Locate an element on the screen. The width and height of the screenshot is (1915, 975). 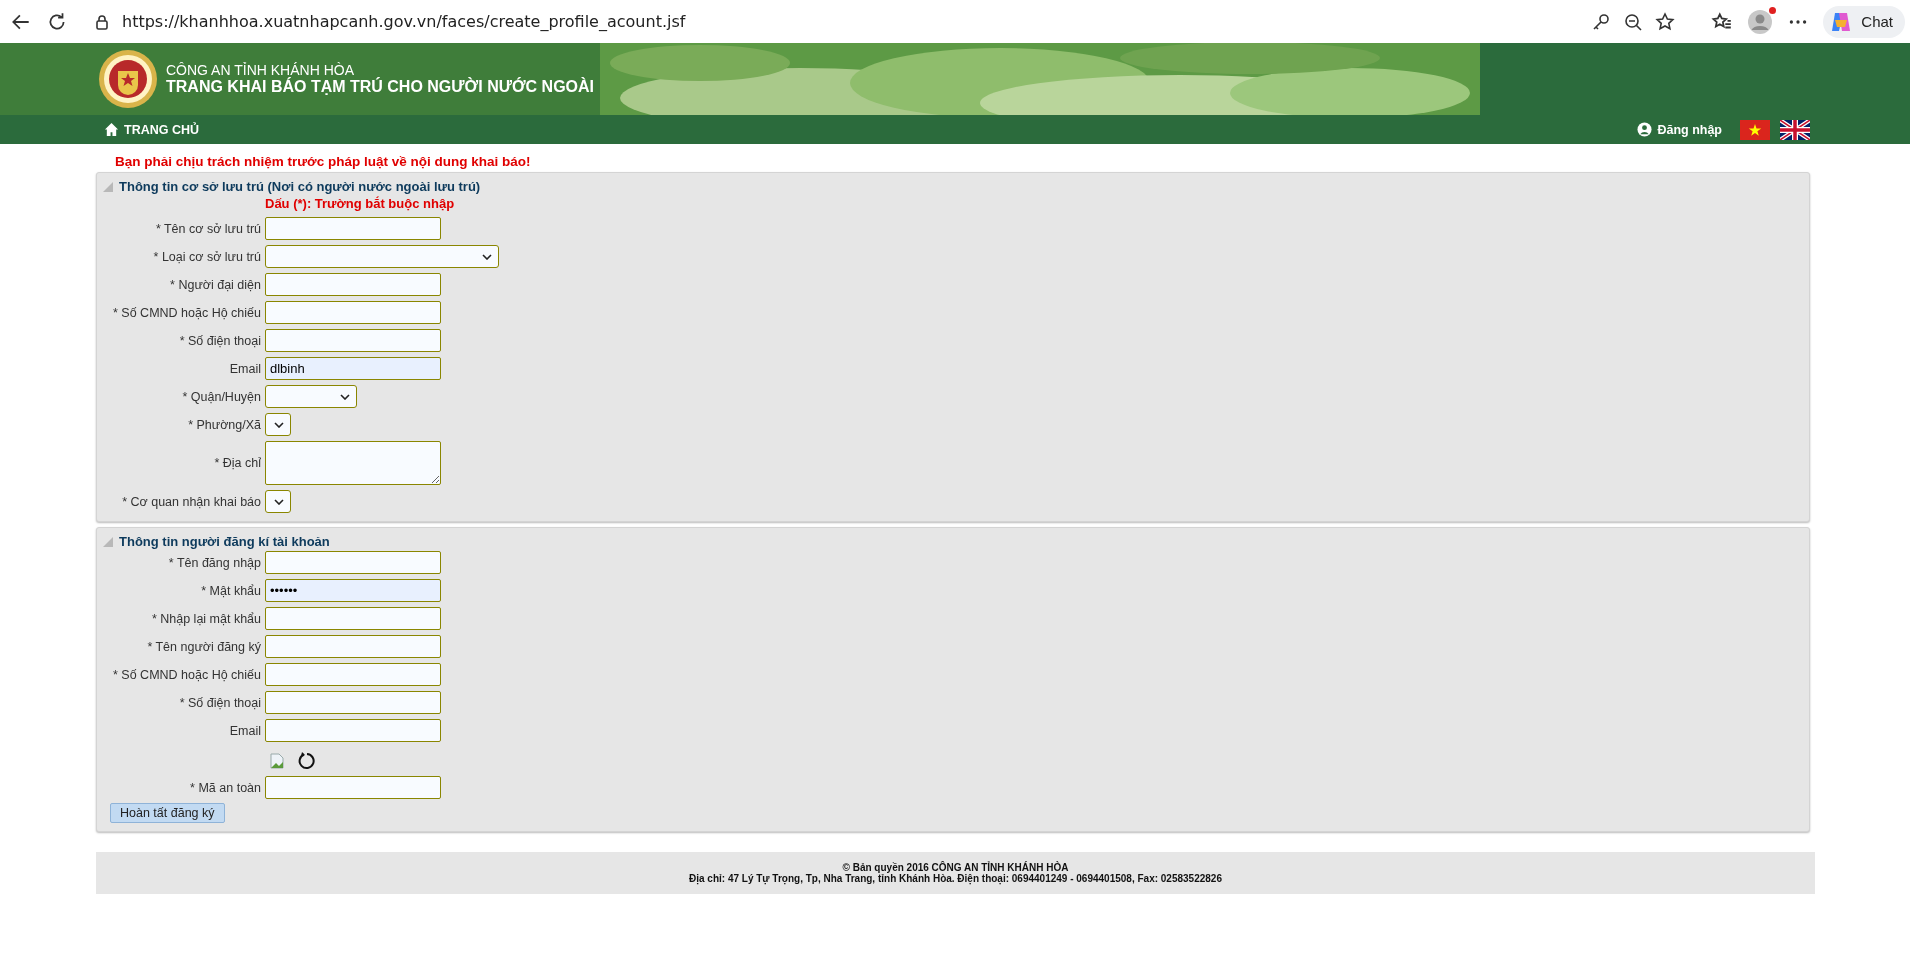
field-label: * Nhập lại mật khẩu is located at coordinates (206, 618).